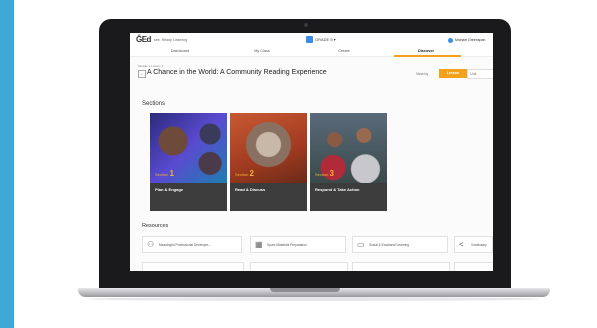  I want to click on grade-selector: GRADE 5 ▾, so click(326, 40).